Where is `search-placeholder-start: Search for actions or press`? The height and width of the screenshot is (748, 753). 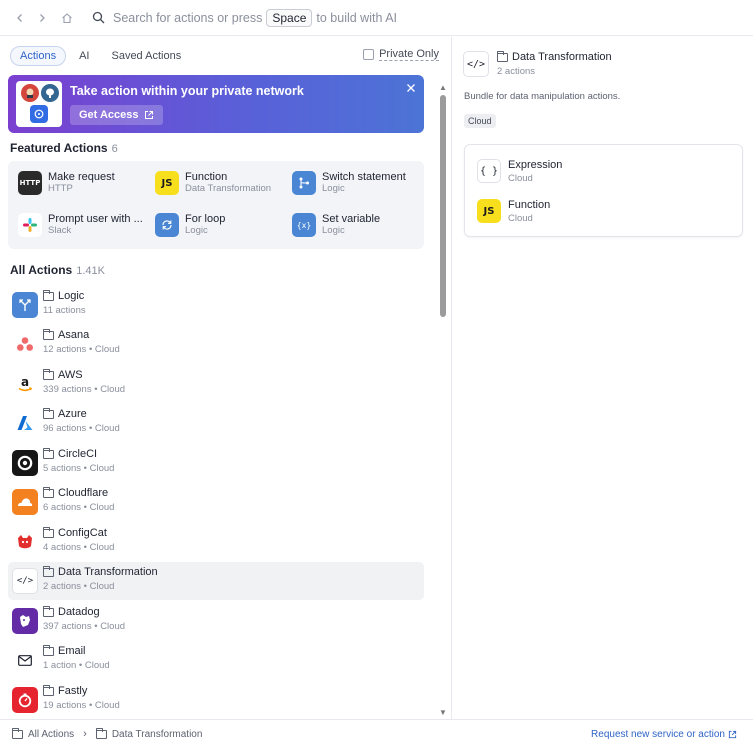 search-placeholder-start: Search for actions or press is located at coordinates (188, 17).